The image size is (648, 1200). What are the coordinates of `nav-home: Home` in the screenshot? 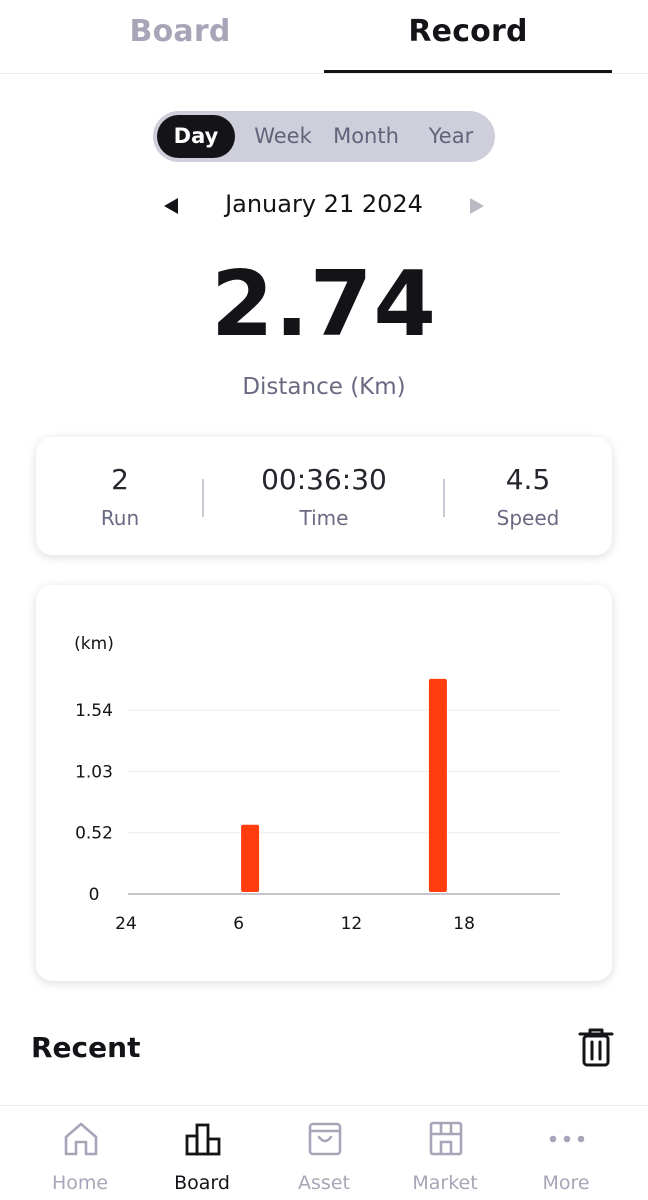 It's located at (80, 1153).